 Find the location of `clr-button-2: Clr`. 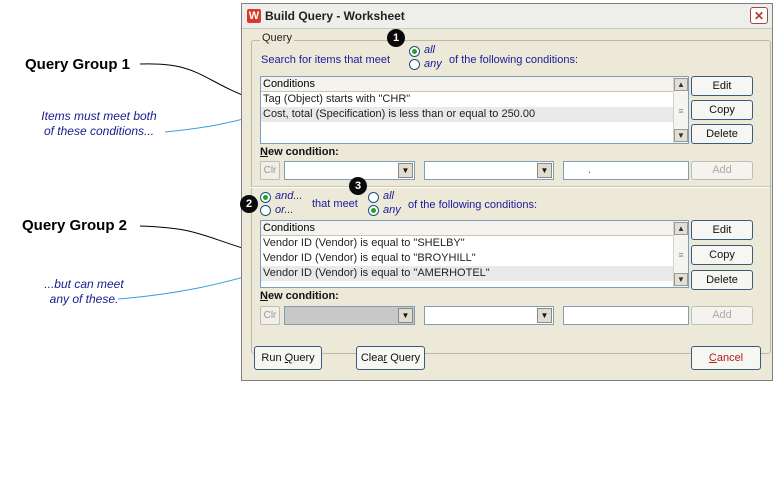

clr-button-2: Clr is located at coordinates (270, 315).